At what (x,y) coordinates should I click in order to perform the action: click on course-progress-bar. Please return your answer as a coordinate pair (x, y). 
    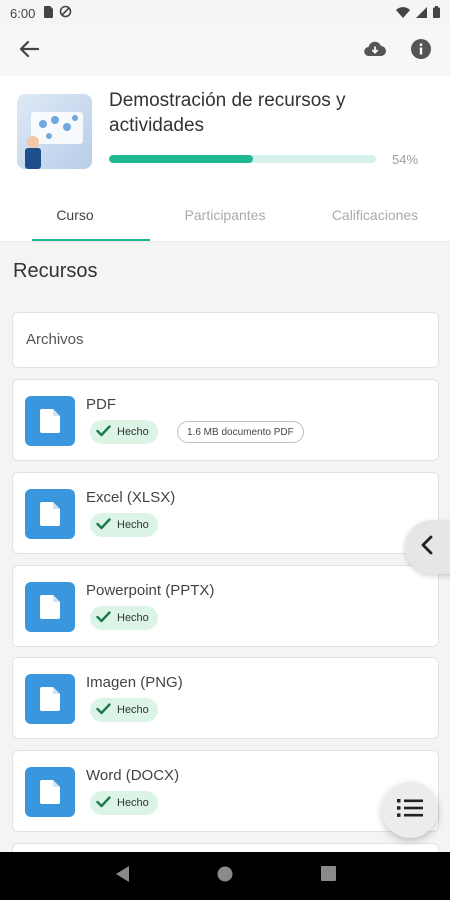
    Looking at the image, I should click on (242, 159).